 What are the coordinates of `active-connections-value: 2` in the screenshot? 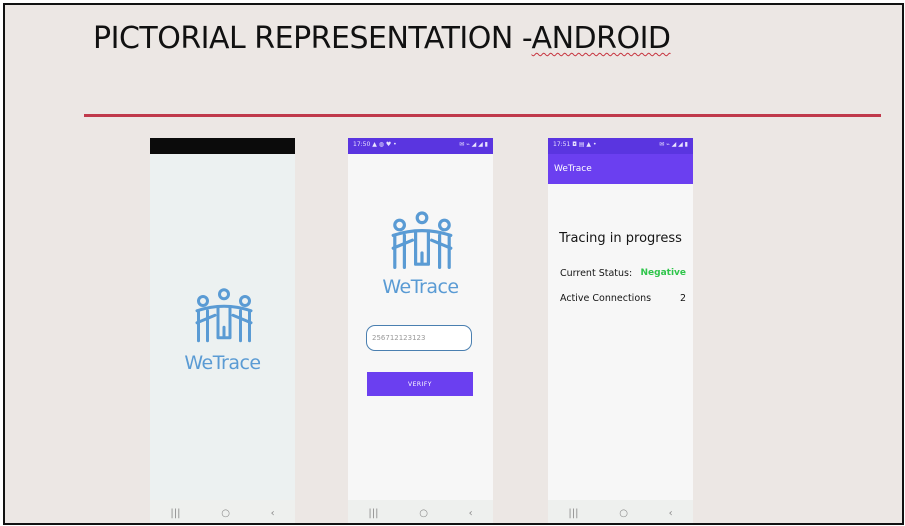 It's located at (682, 298).